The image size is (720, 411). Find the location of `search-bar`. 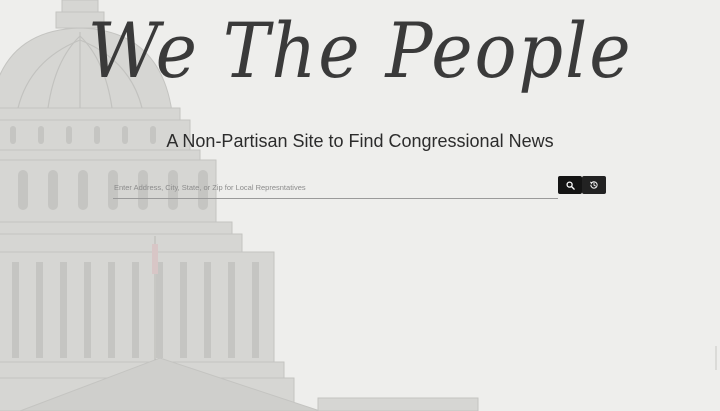

search-bar is located at coordinates (335, 187).